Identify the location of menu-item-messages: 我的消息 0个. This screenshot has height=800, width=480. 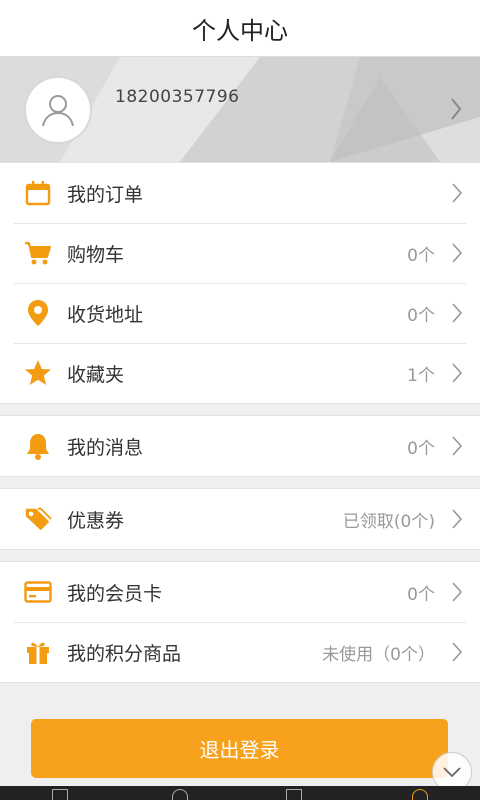
(240, 446).